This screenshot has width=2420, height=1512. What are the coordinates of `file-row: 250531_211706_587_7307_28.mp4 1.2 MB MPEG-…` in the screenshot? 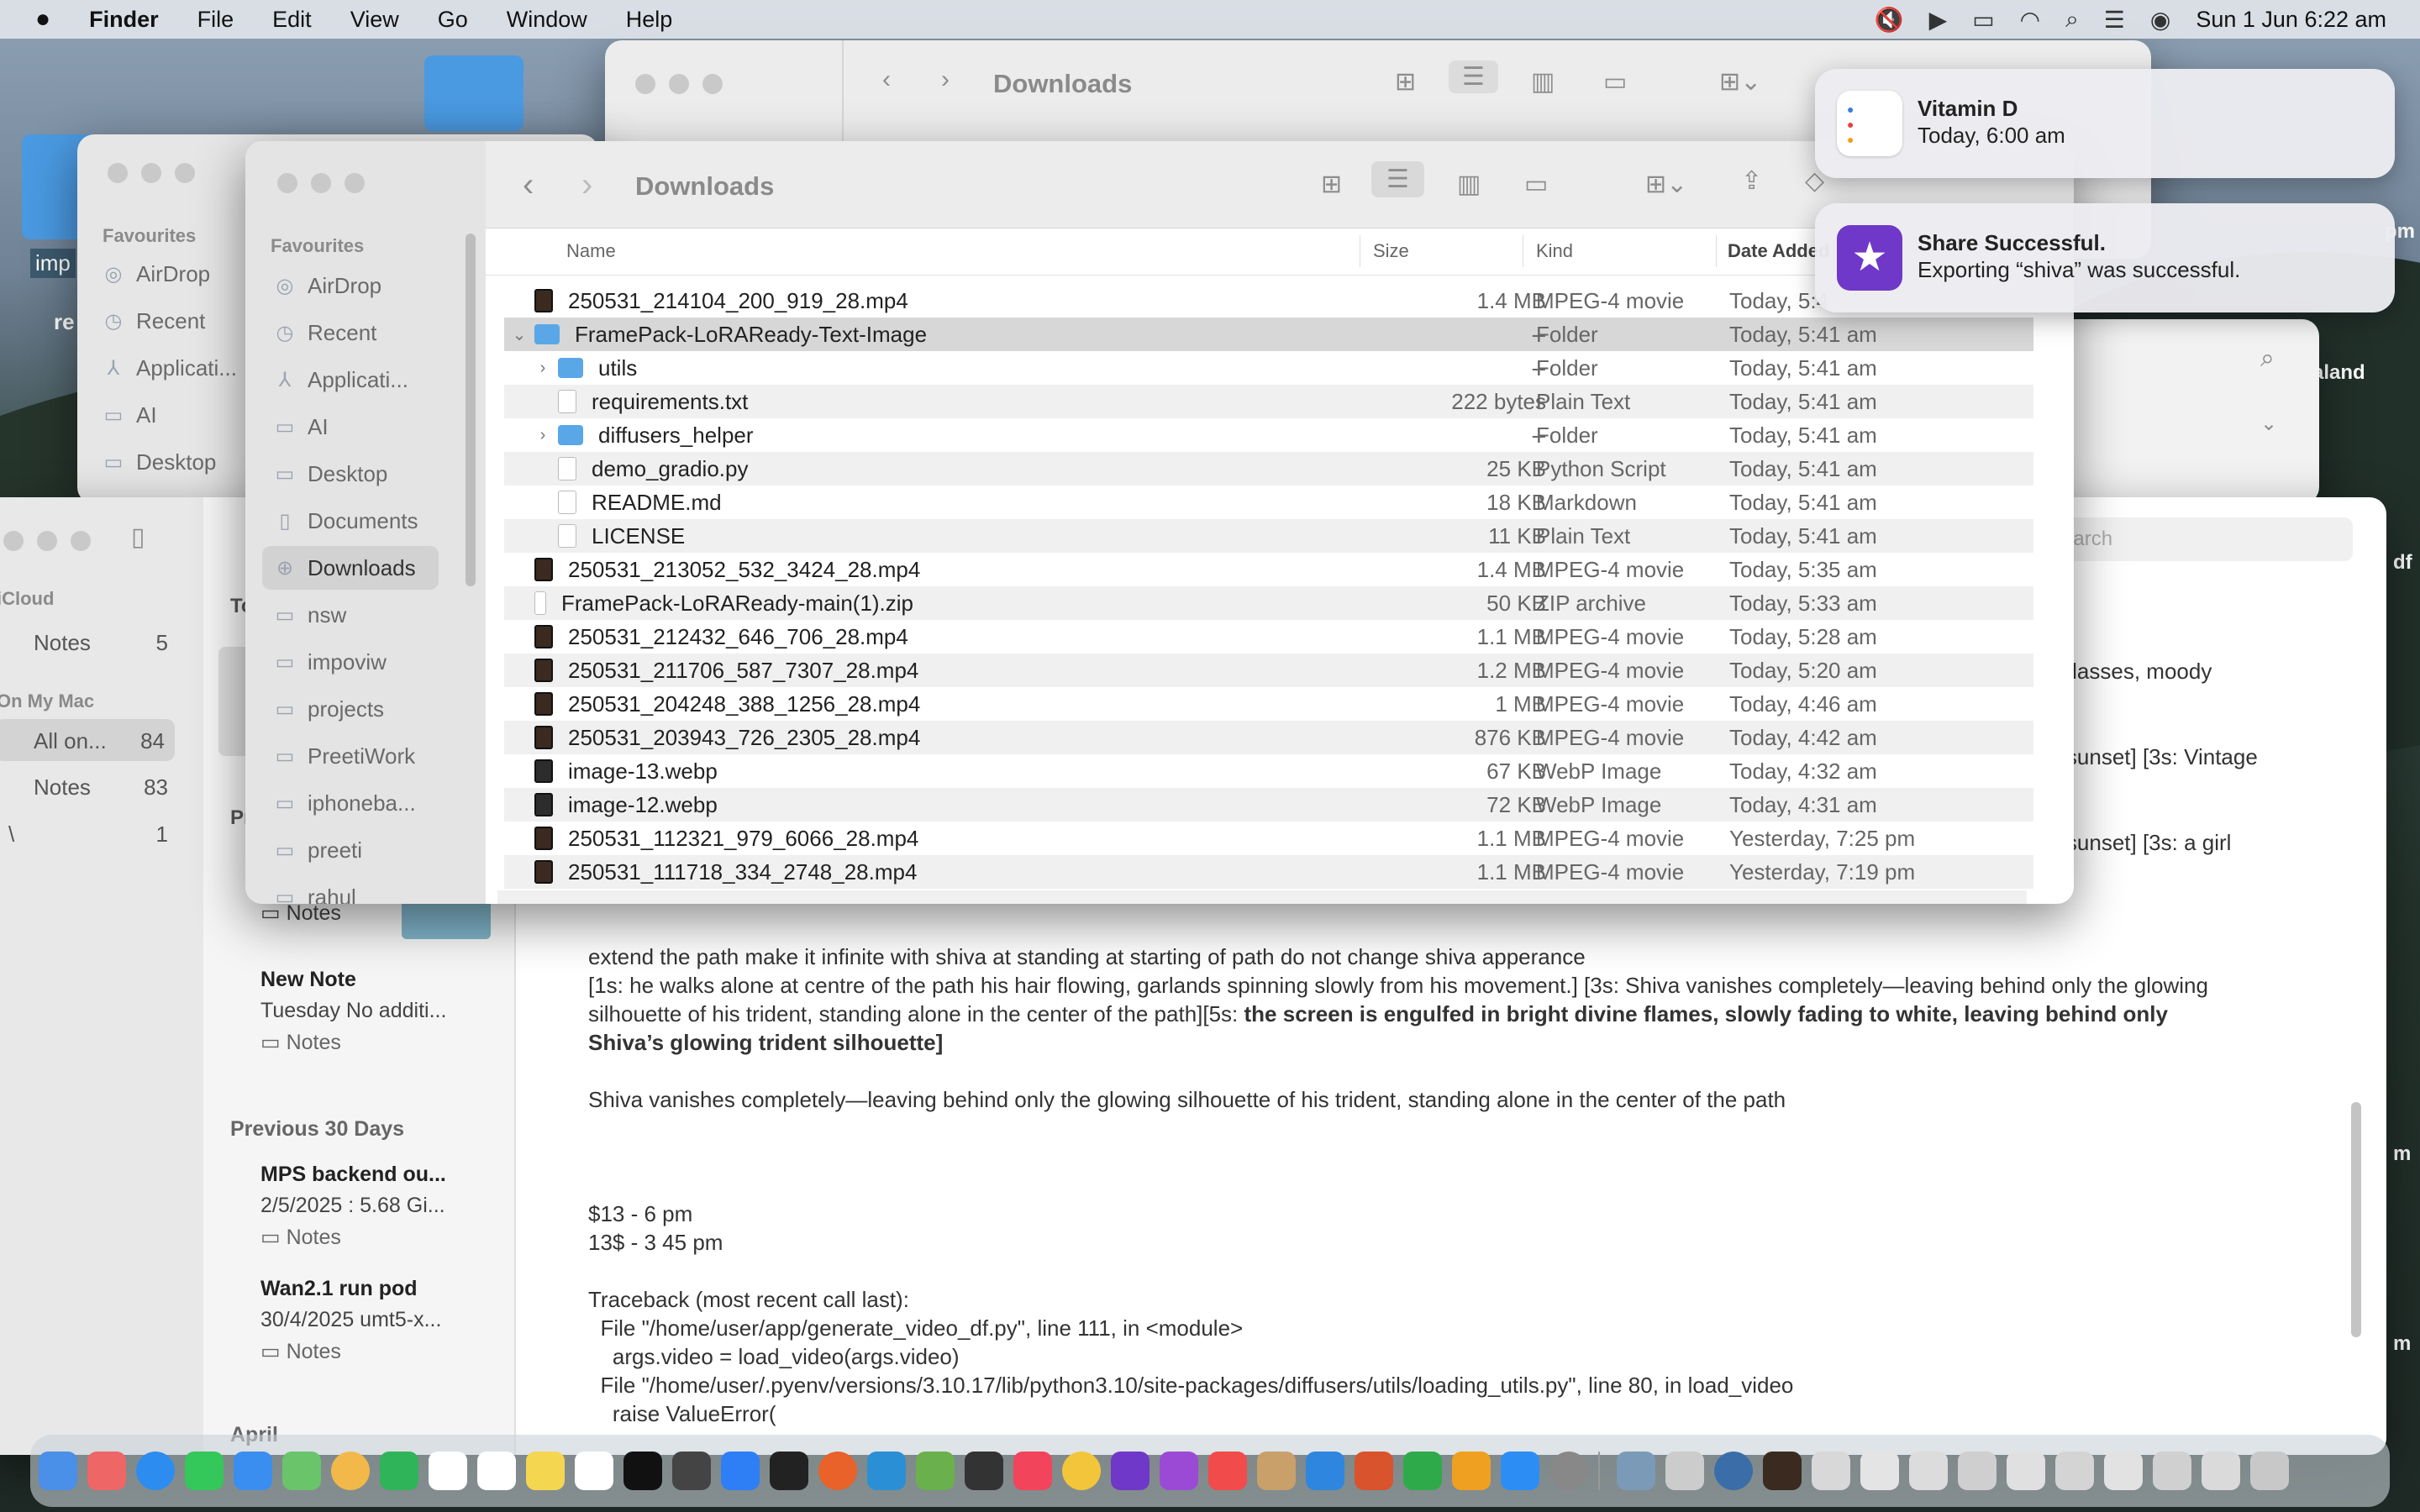 It's located at (1268, 670).